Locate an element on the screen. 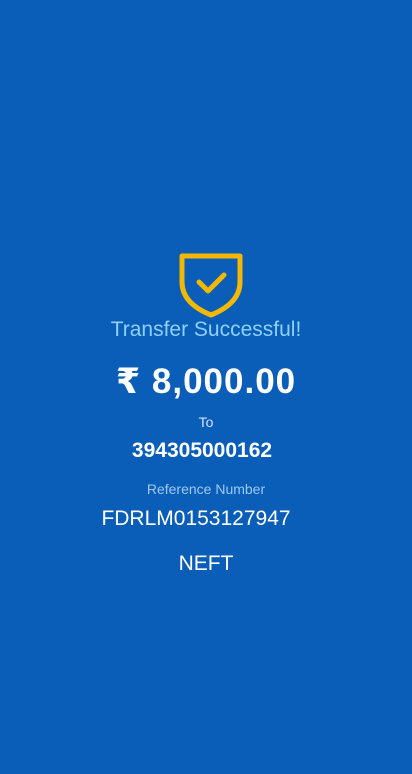 Image resolution: width=412 pixels, height=774 pixels. reference-number: FDRLM0153127947 is located at coordinates (196, 518).